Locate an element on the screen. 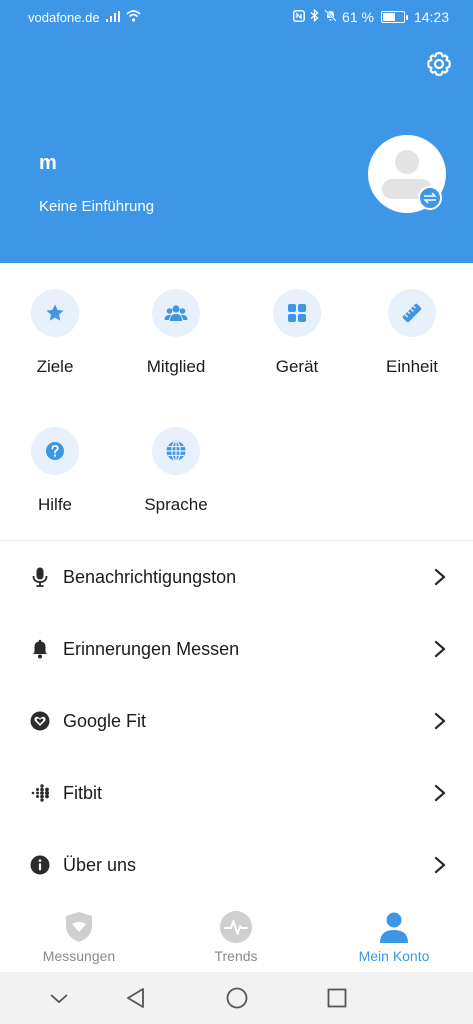 The height and width of the screenshot is (1024, 473). list-item-google-fit: Google Fit is located at coordinates (236, 721).